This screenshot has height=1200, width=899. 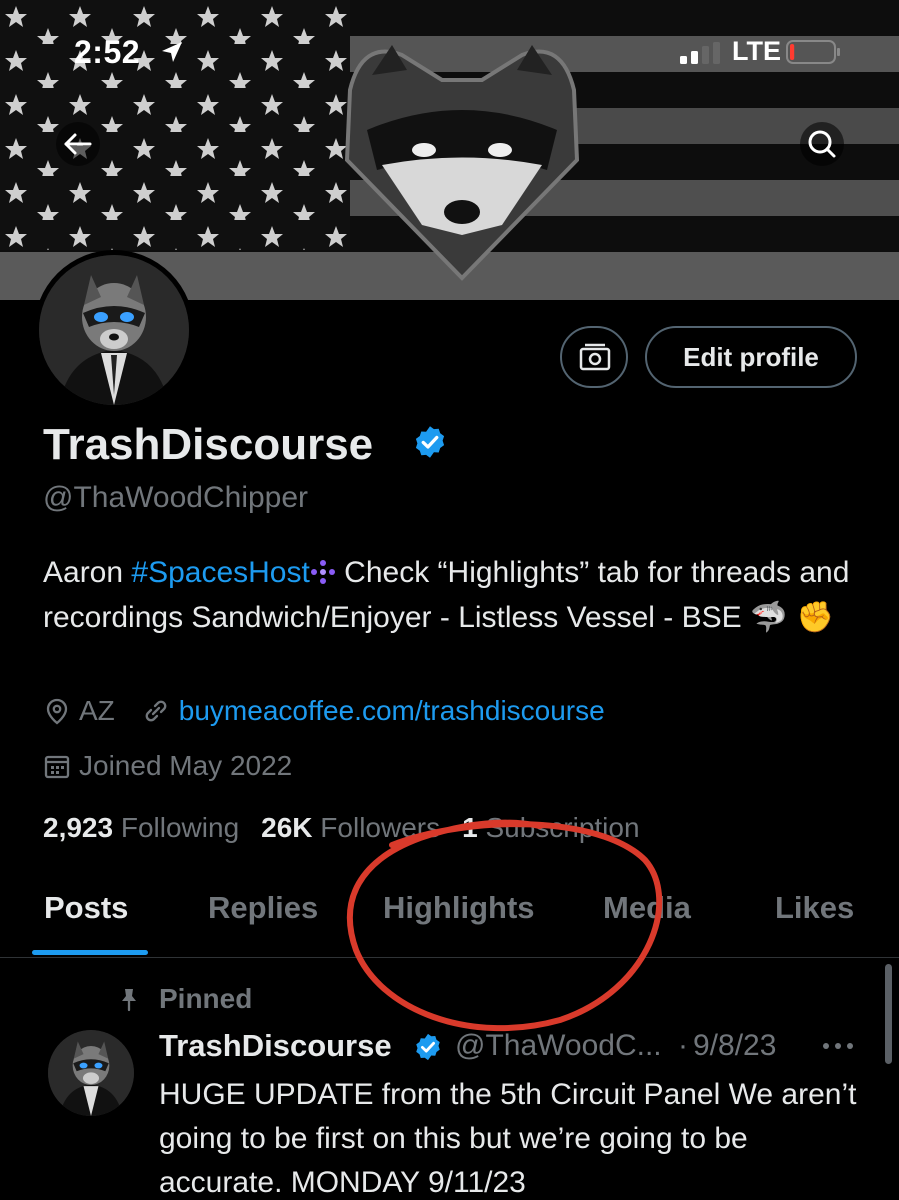 I want to click on battery-level, so click(x=792, y=52).